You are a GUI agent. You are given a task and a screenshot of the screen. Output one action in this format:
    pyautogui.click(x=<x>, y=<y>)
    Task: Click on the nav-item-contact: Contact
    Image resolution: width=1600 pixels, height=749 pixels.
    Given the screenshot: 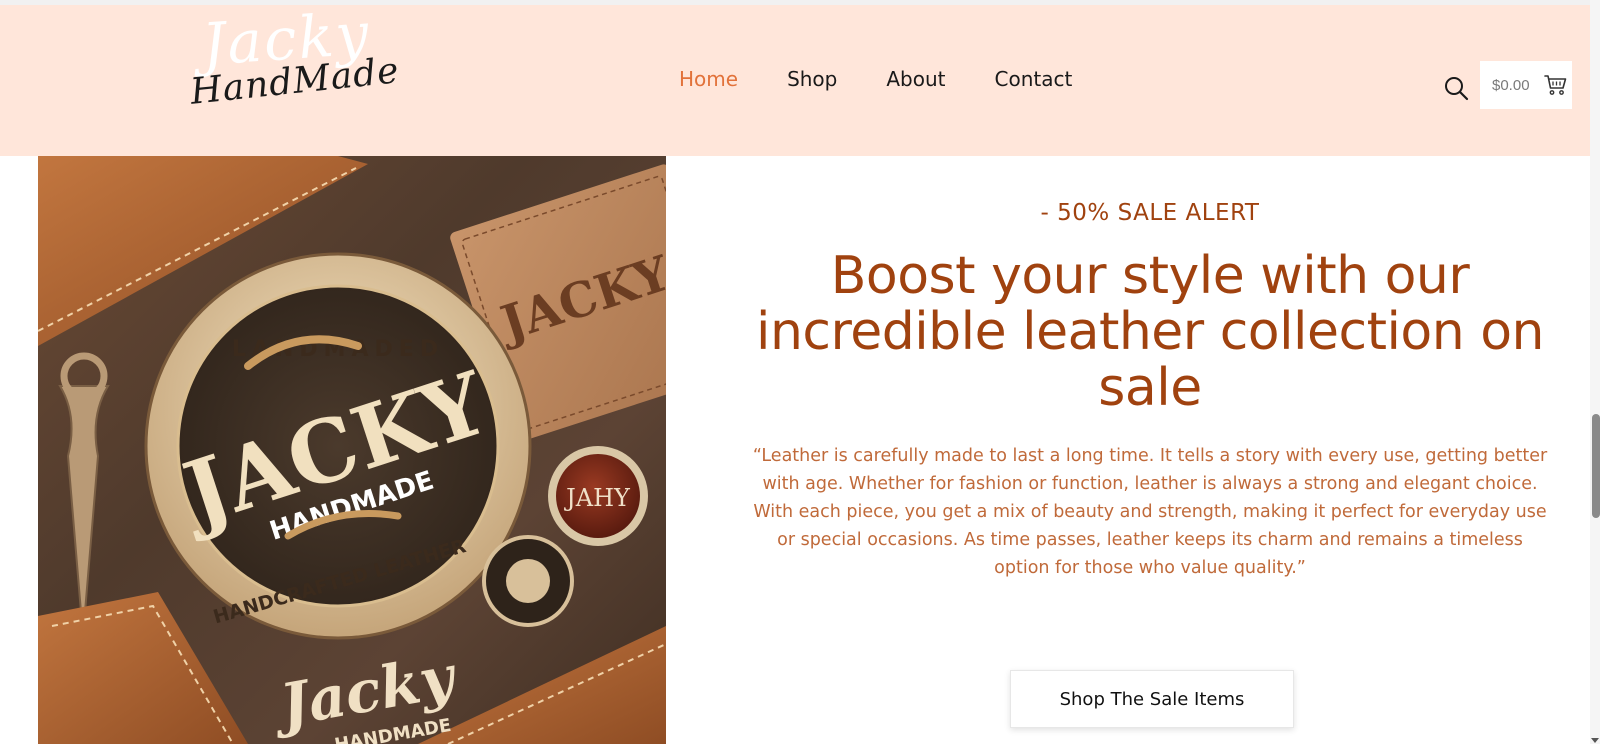 What is the action you would take?
    pyautogui.click(x=1034, y=79)
    